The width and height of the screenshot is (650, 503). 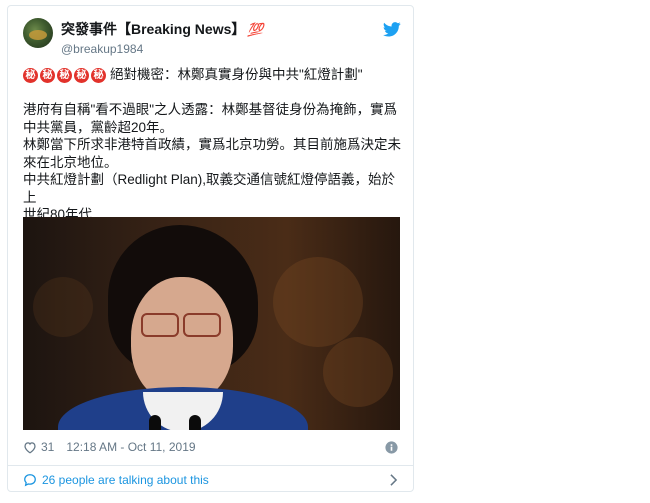 I want to click on tweet-header: 突發事件【Breaking News】 💯 @breakup1984, so click(x=212, y=37).